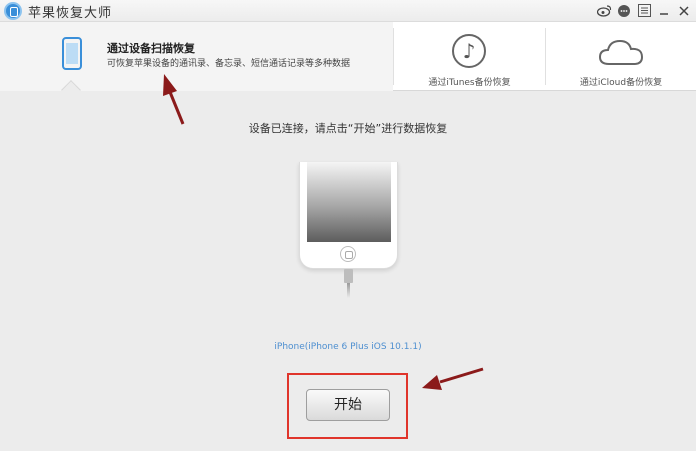 The width and height of the screenshot is (696, 451). Describe the element at coordinates (72, 53) in the screenshot. I see `phone-icon` at that location.